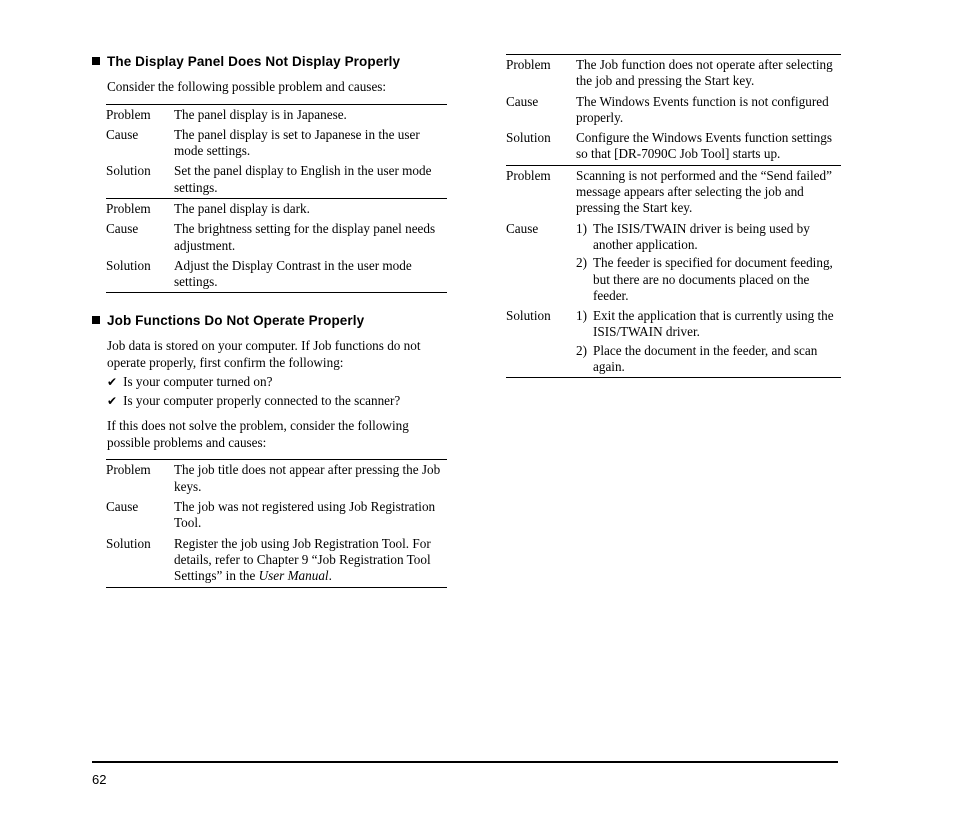 The image size is (954, 818). What do you see at coordinates (581, 263) in the screenshot?
I see `cause-item-number: 2)` at bounding box center [581, 263].